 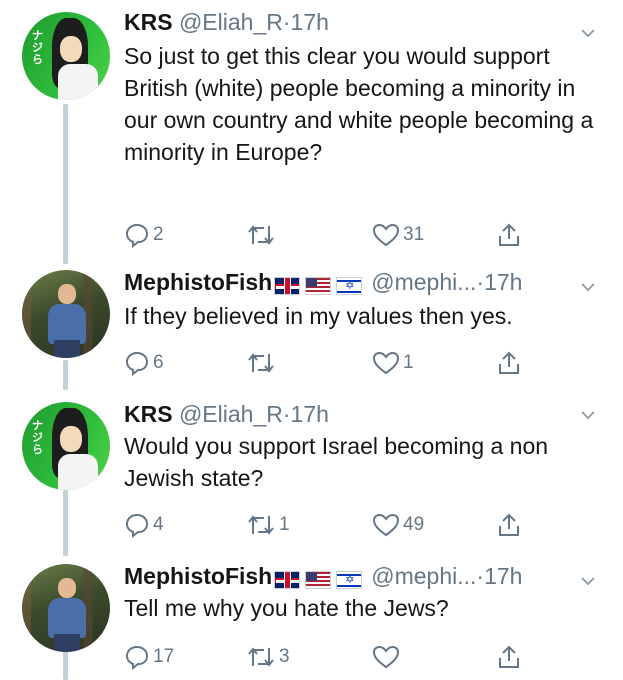 I want to click on tweet-text: If they believed in my values then yes., so click(x=318, y=316).